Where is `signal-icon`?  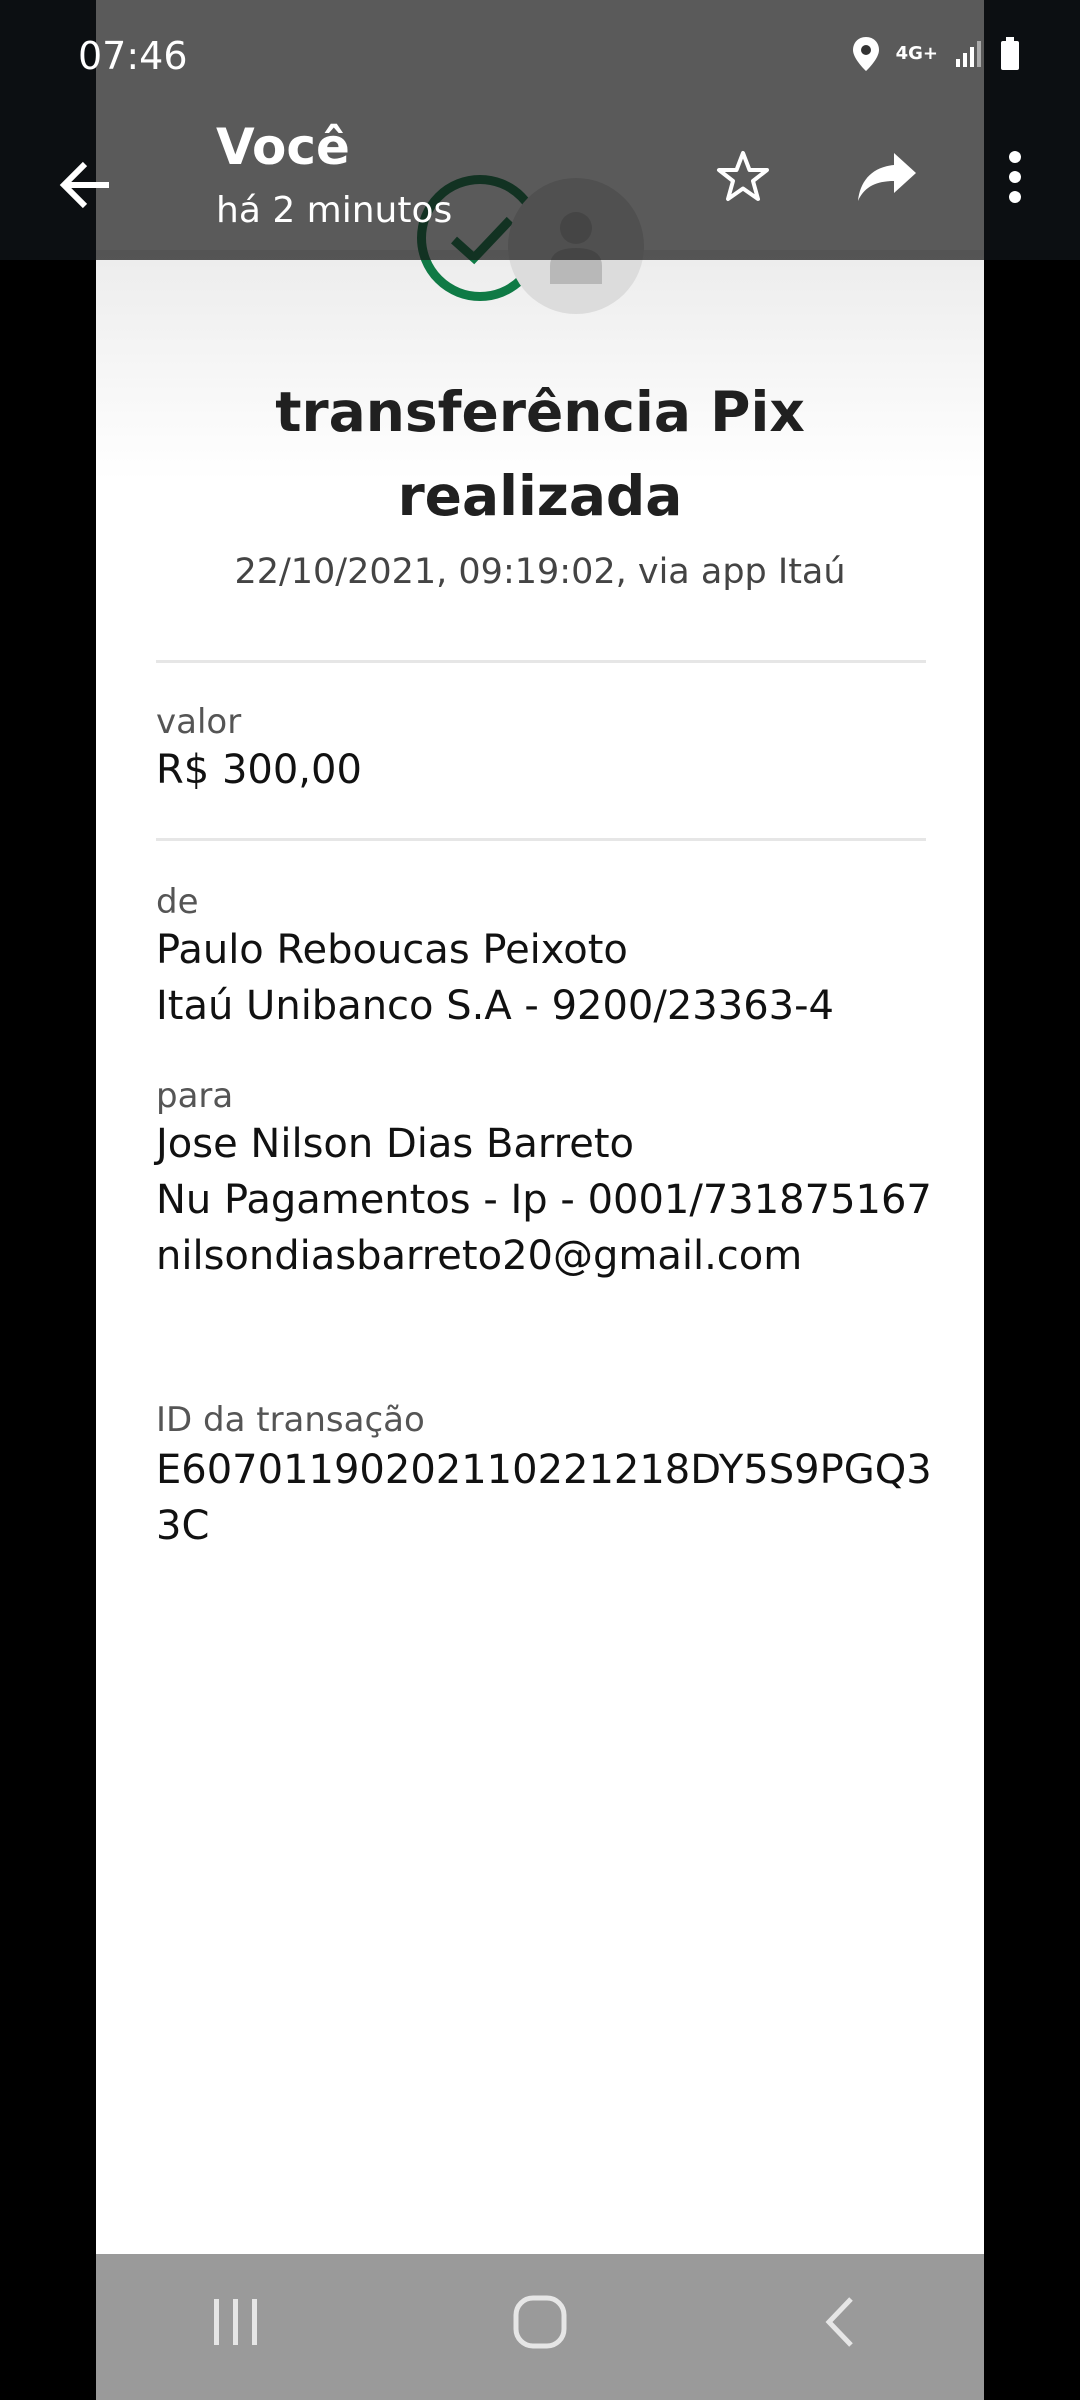
signal-icon is located at coordinates (968, 54).